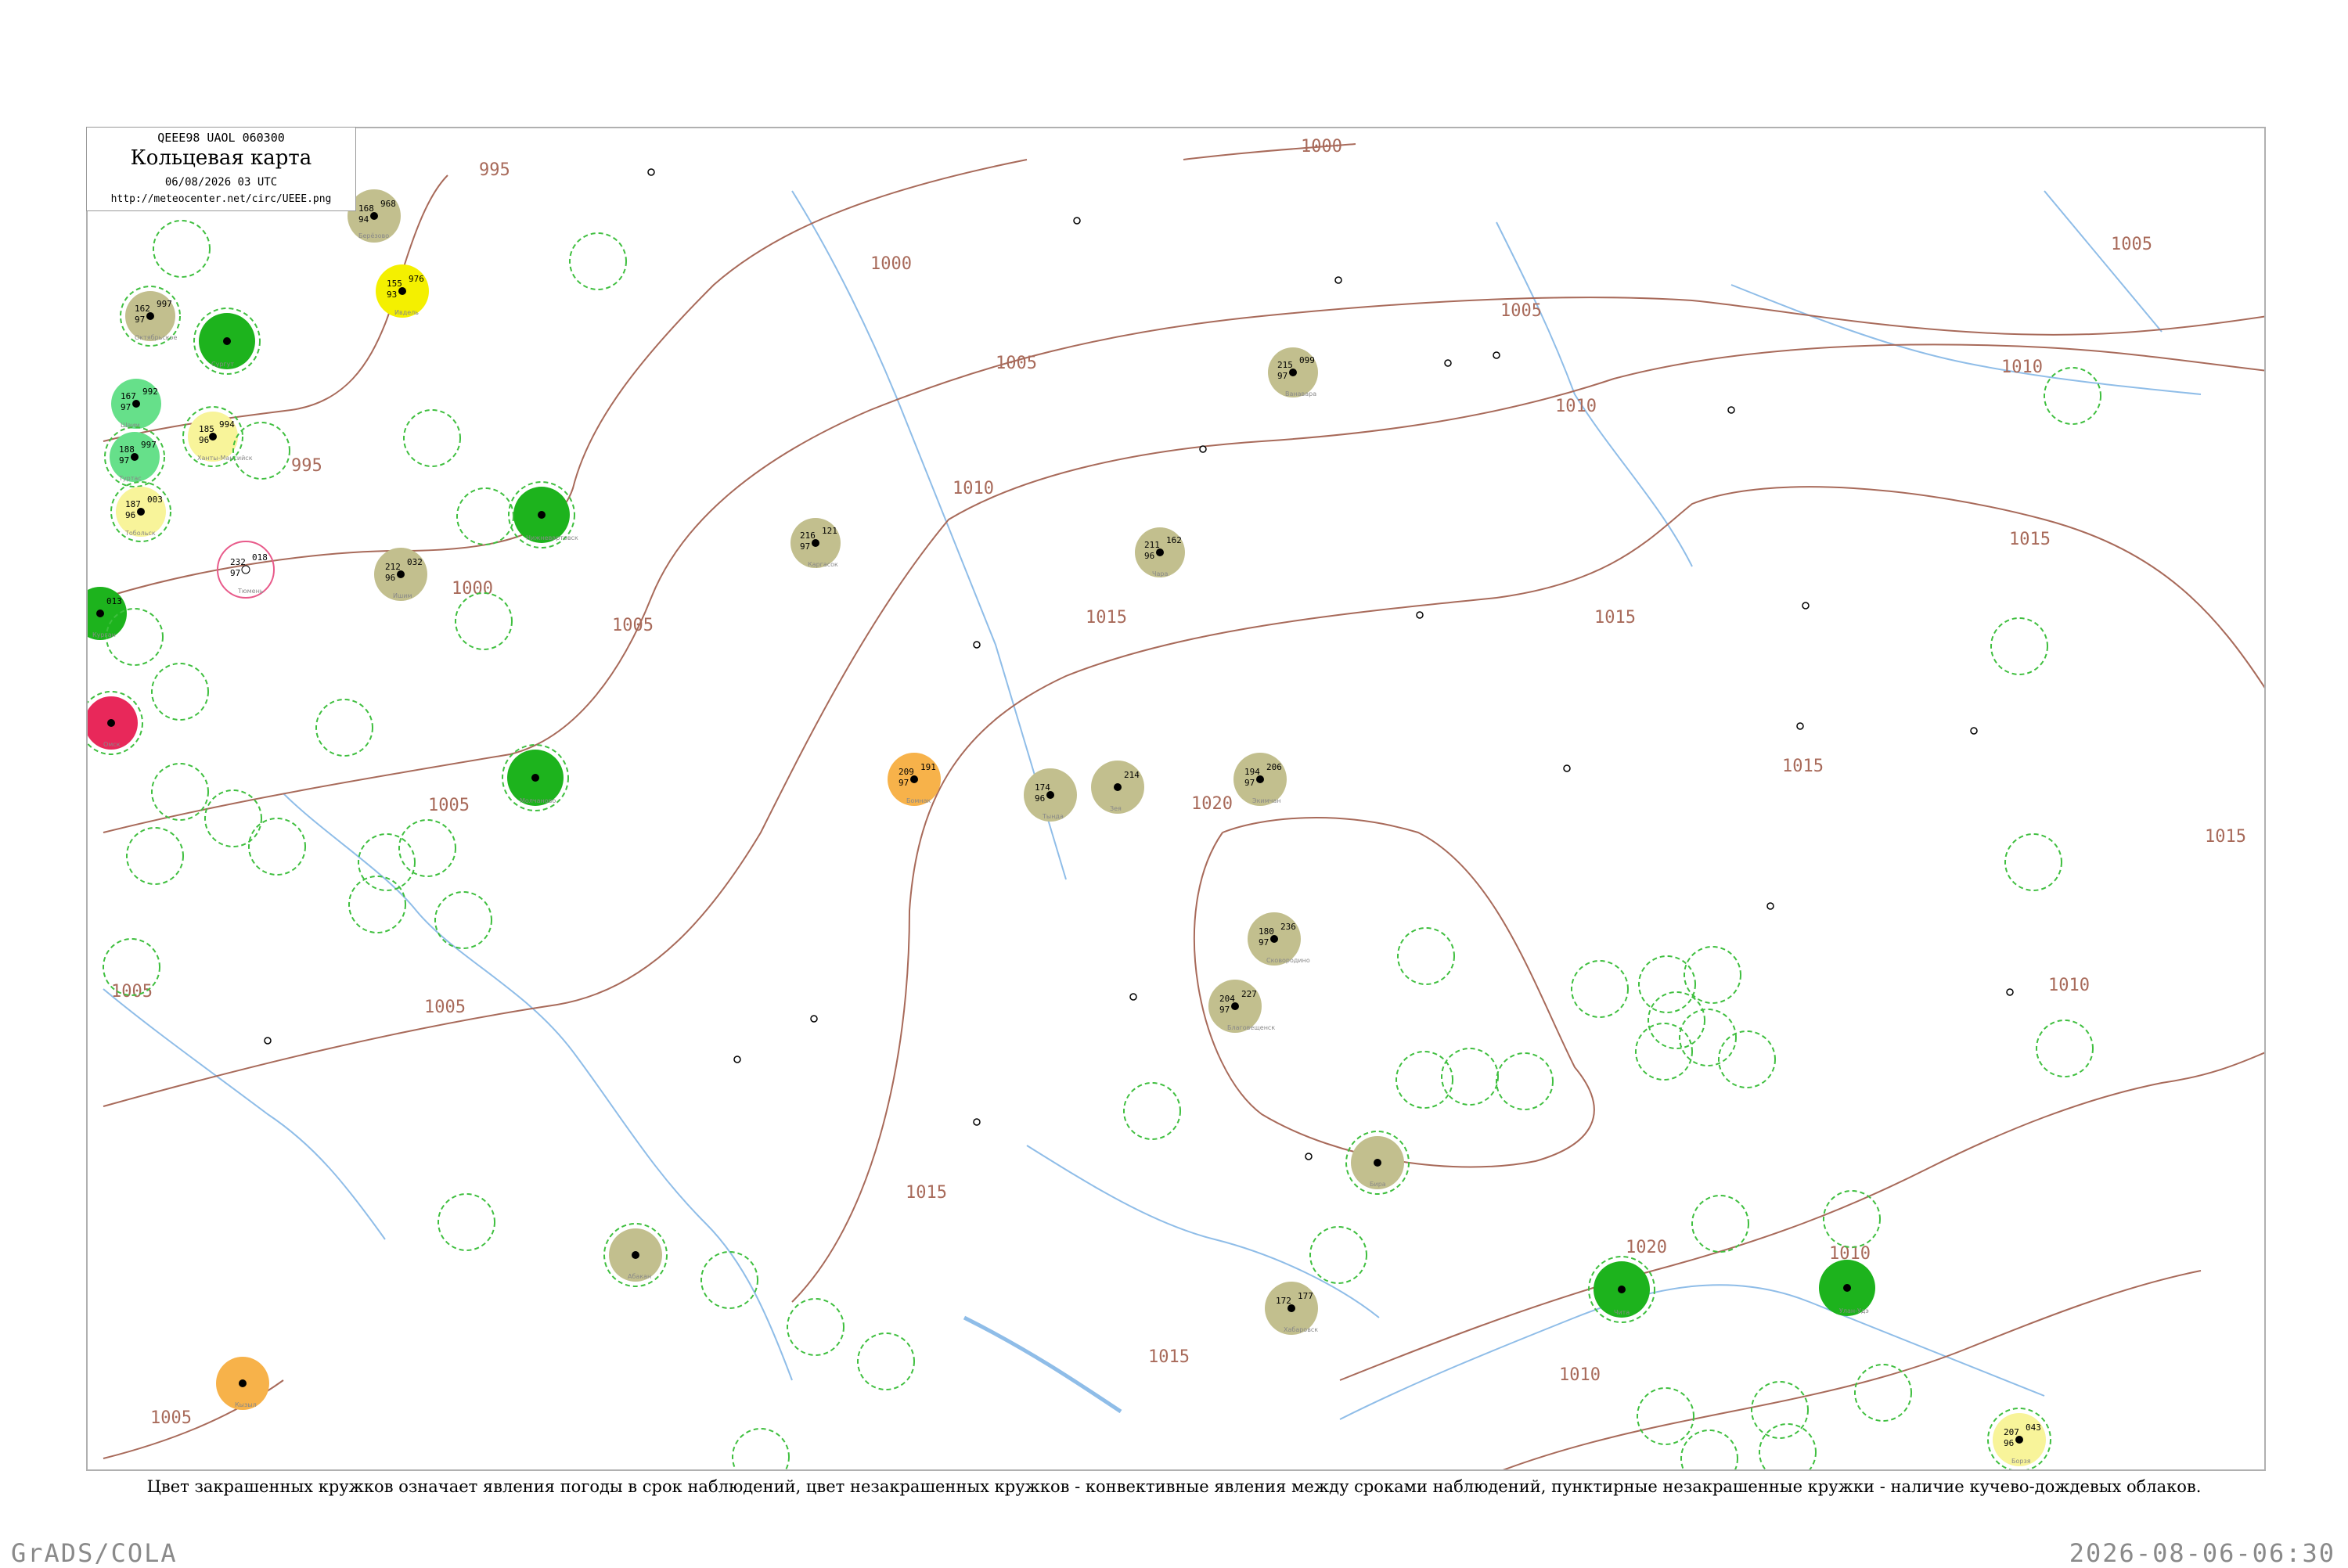  Describe the element at coordinates (107, 614) in the screenshot. I see `station-marker: 013 Курган` at that location.